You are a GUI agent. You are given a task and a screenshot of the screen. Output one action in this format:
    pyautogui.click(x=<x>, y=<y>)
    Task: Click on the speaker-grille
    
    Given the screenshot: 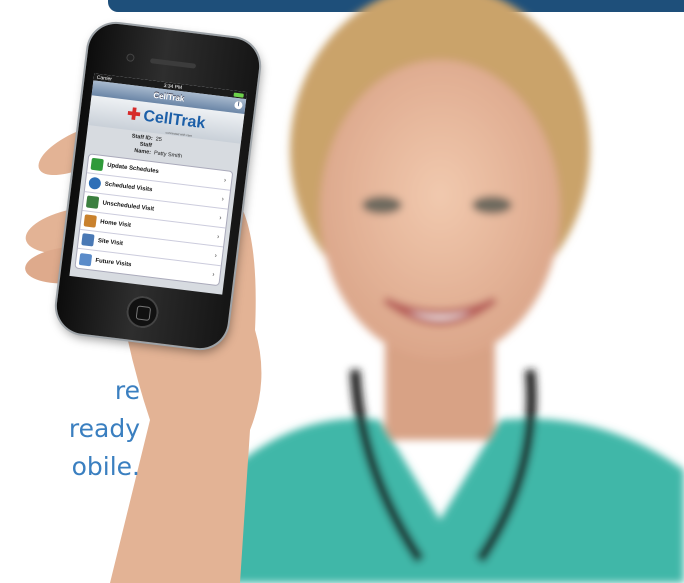 What is the action you would take?
    pyautogui.click(x=173, y=63)
    